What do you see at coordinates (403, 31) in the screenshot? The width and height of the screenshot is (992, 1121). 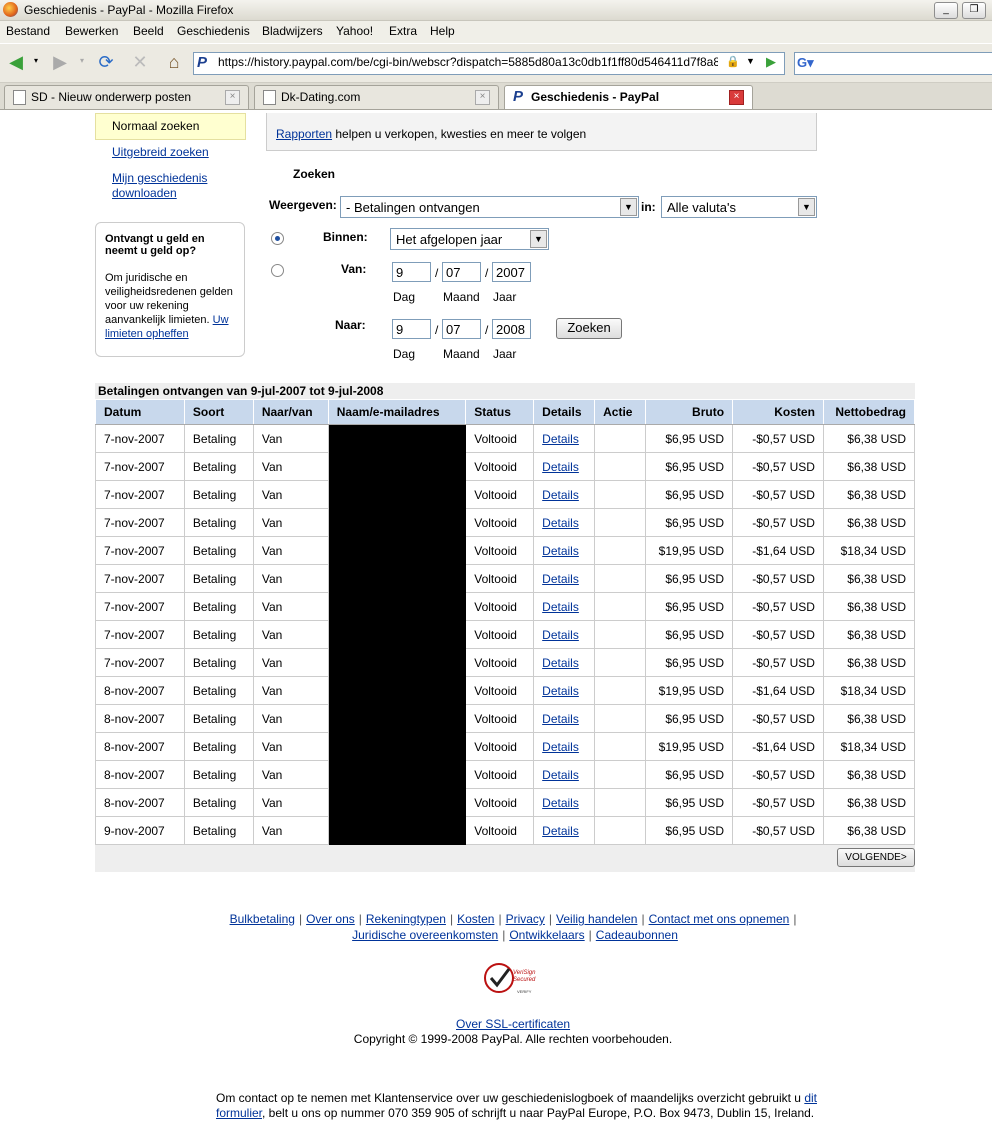 I see `menu-extra: Extra` at bounding box center [403, 31].